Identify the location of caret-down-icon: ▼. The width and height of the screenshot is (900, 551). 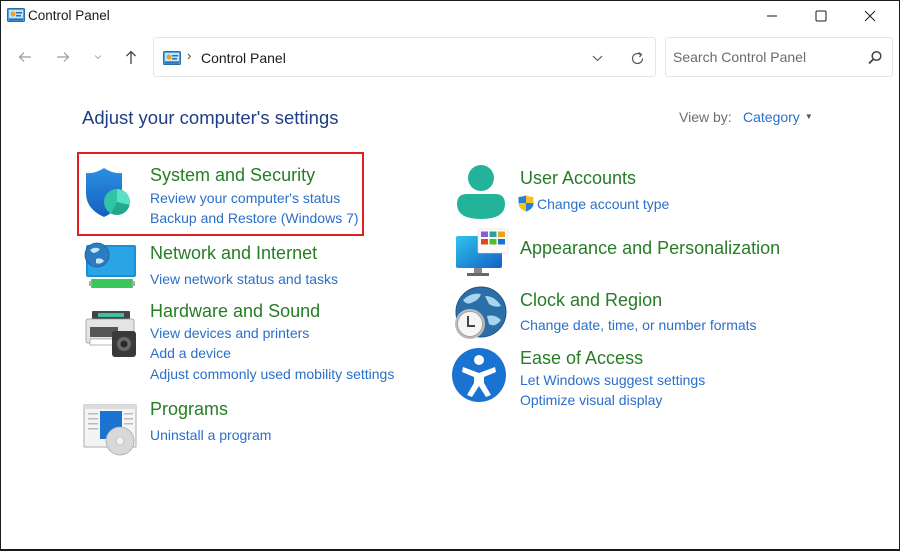
(808, 116).